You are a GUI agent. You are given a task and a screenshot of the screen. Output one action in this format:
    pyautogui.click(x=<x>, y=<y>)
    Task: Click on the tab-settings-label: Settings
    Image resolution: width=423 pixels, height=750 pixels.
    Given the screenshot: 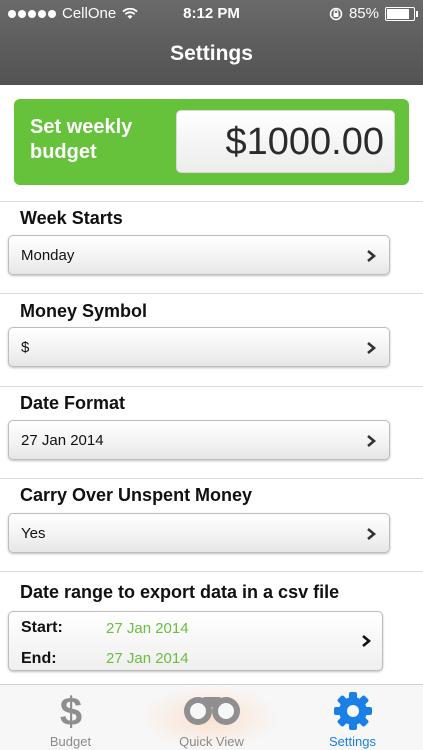 What is the action you would take?
    pyautogui.click(x=352, y=741)
    